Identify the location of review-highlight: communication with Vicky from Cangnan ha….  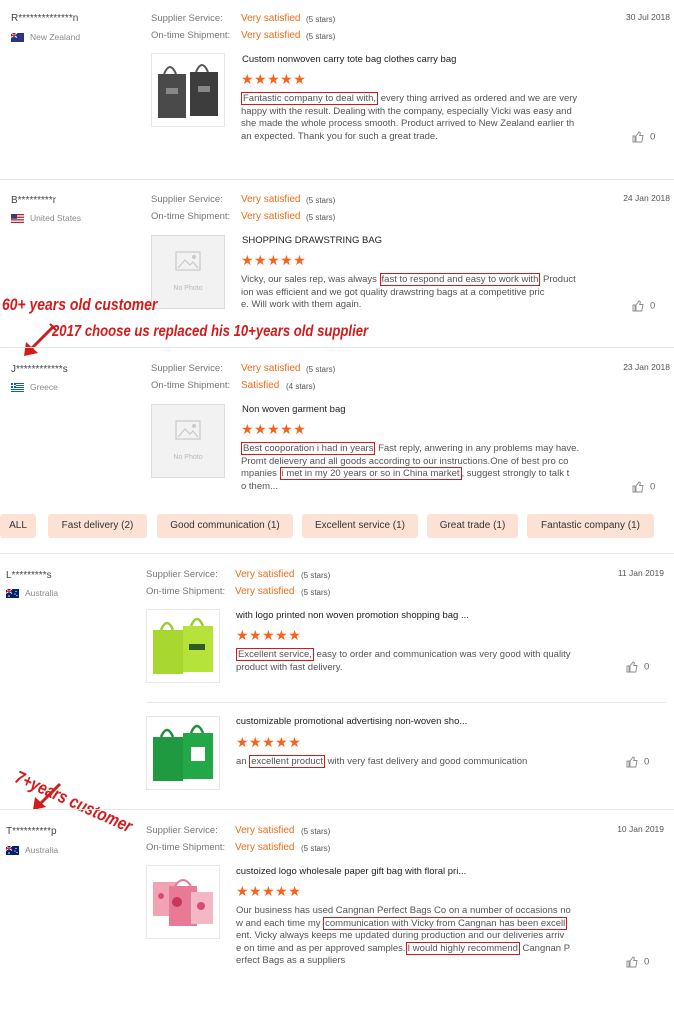
(445, 923).